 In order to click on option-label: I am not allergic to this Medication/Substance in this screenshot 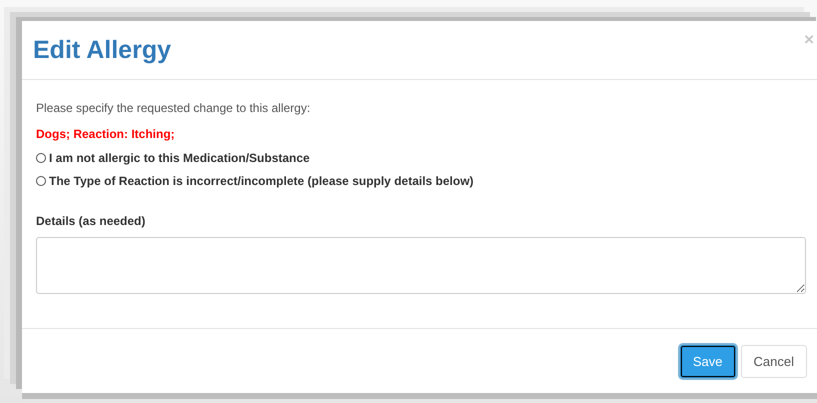, I will do `click(179, 158)`.